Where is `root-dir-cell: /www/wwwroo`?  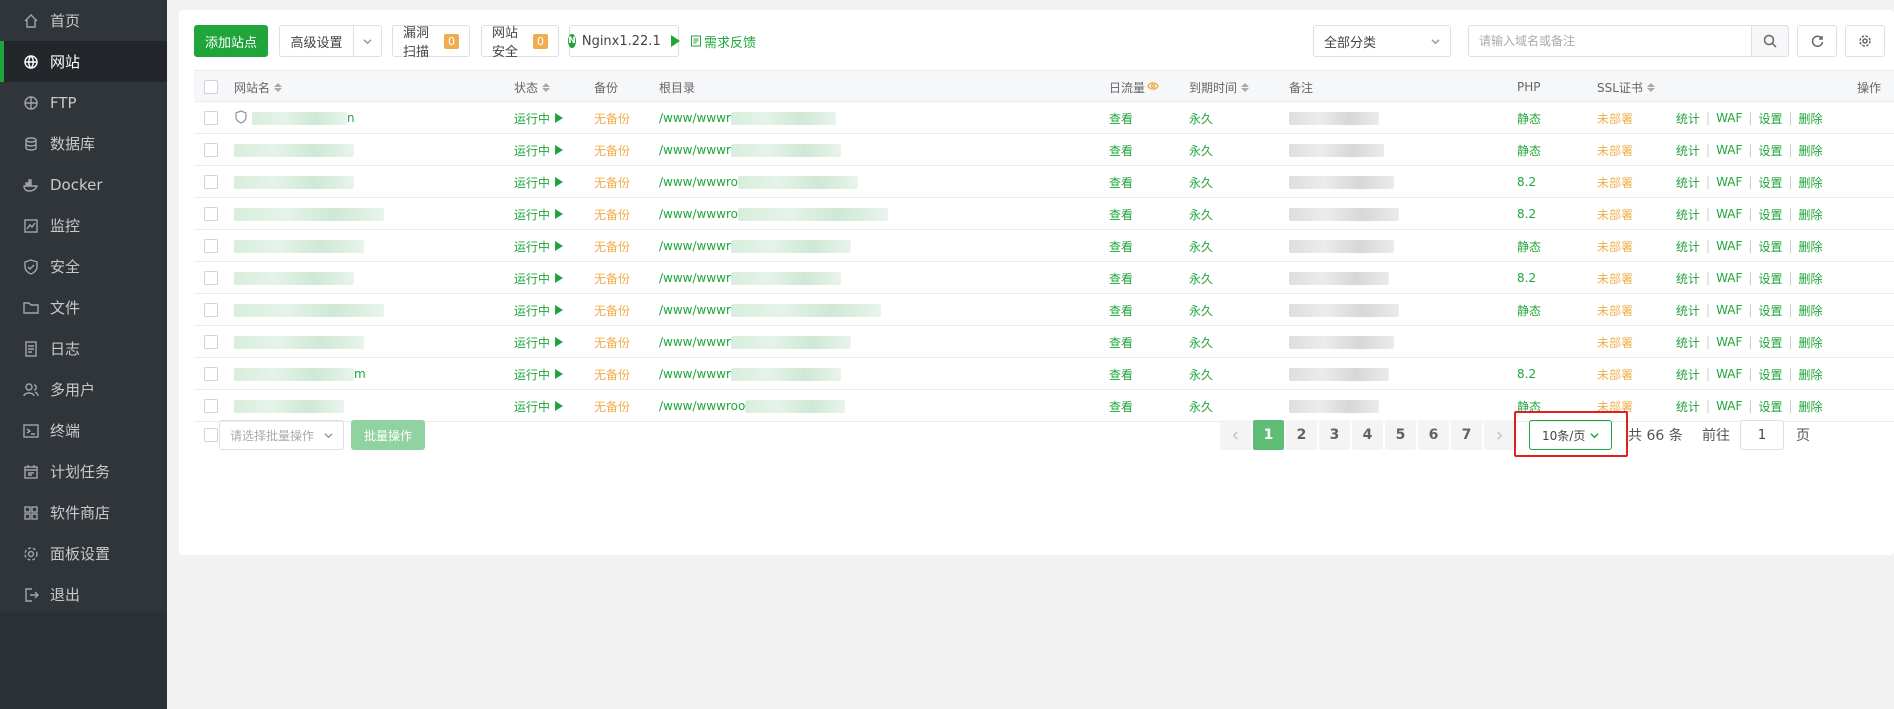
root-dir-cell: /www/wwwroo is located at coordinates (752, 406).